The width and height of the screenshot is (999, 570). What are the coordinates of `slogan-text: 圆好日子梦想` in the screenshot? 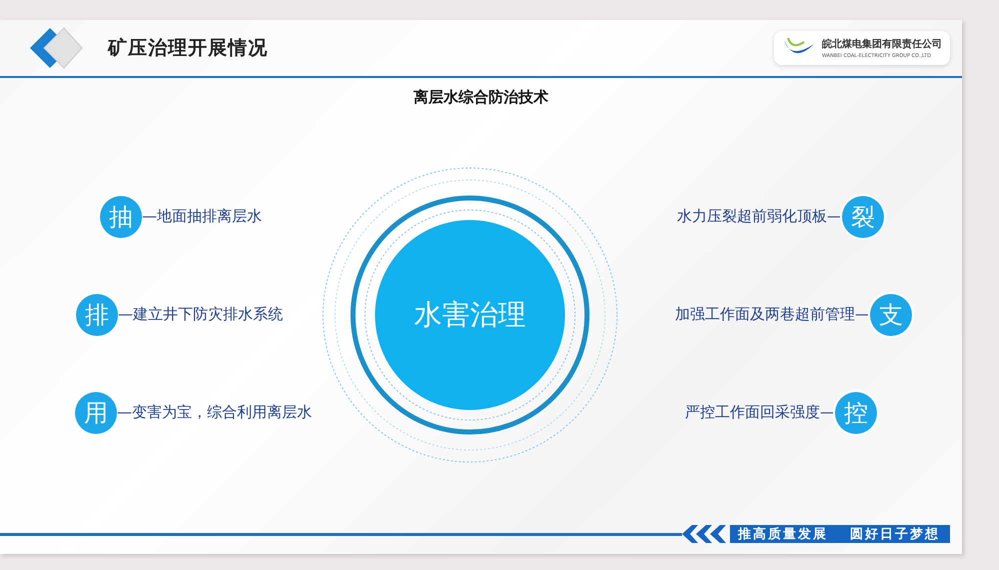 It's located at (895, 534).